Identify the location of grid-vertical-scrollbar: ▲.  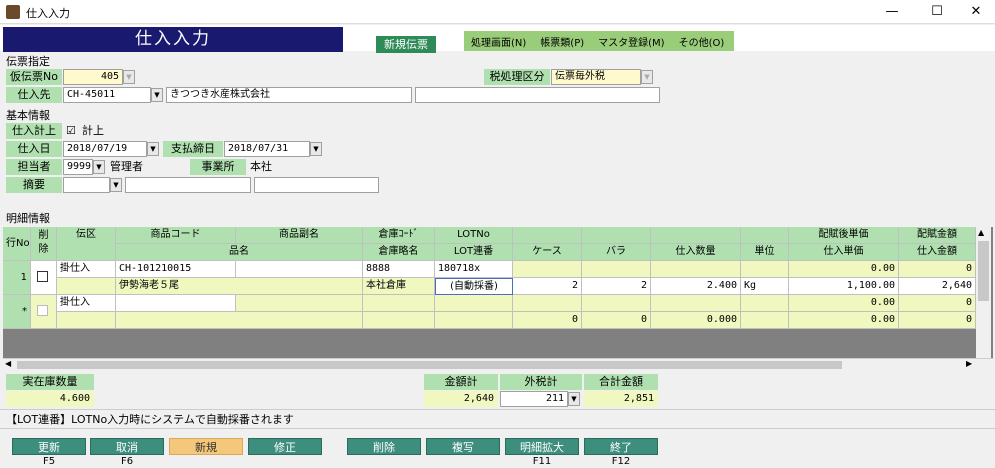
(983, 292).